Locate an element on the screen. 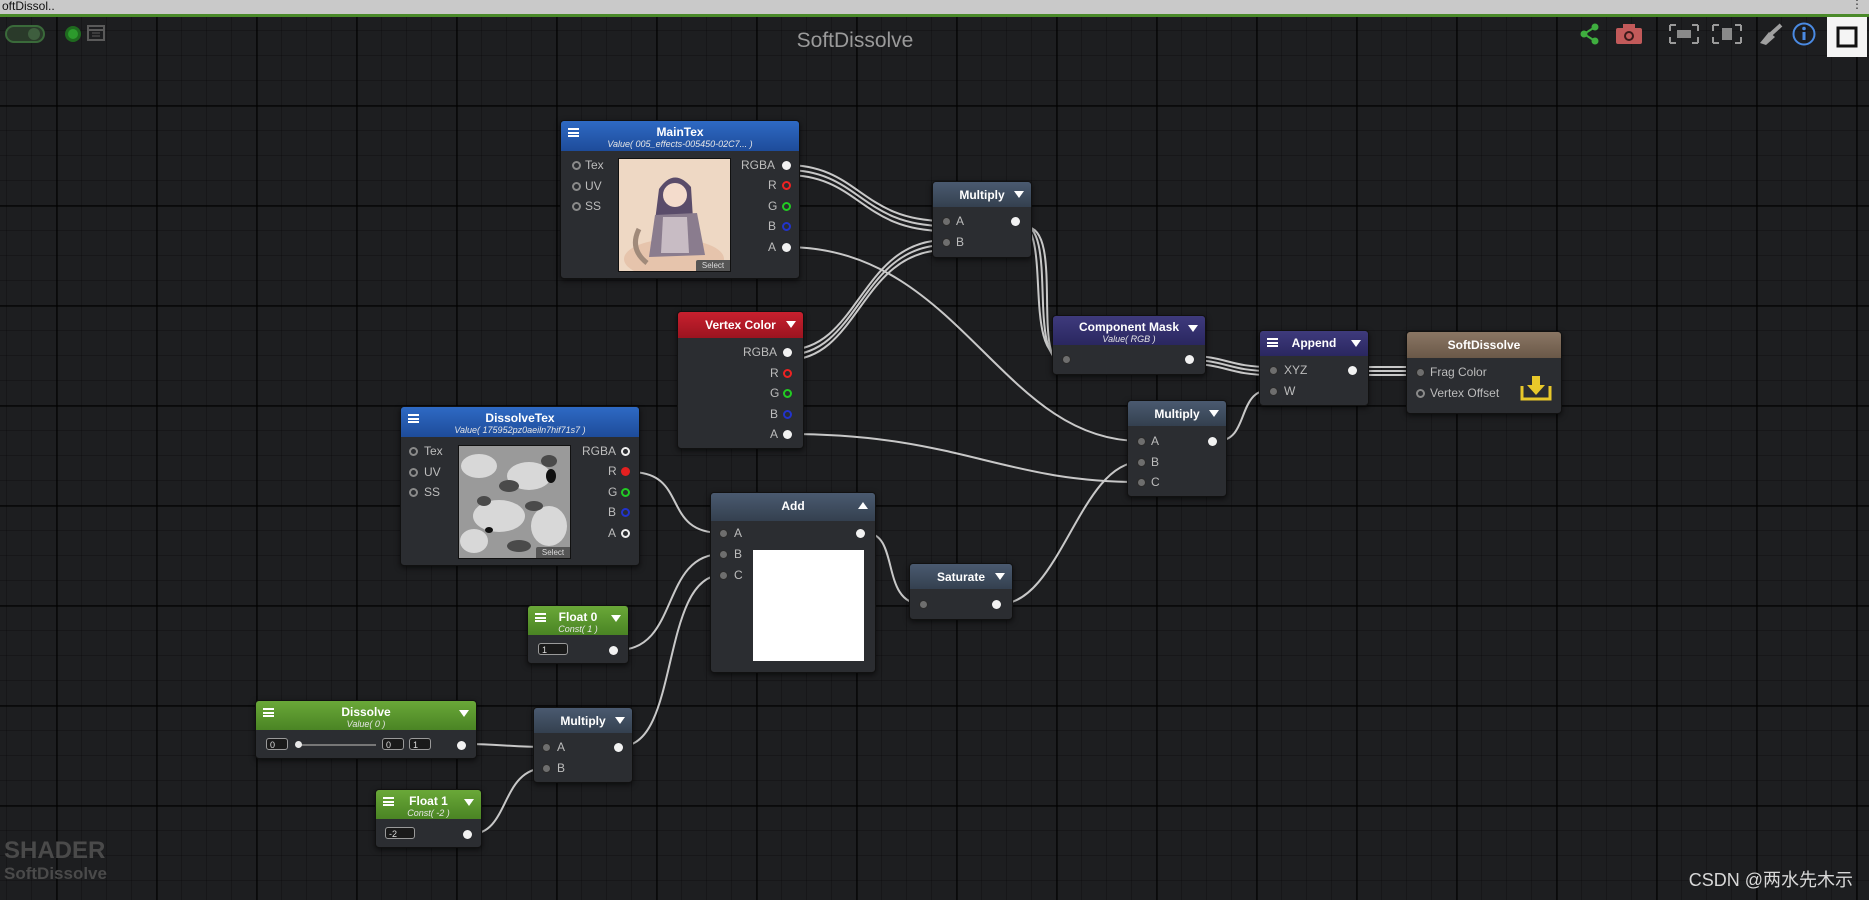 This screenshot has height=900, width=1869. multiply-node-bottom: Multiply A B is located at coordinates (583, 745).